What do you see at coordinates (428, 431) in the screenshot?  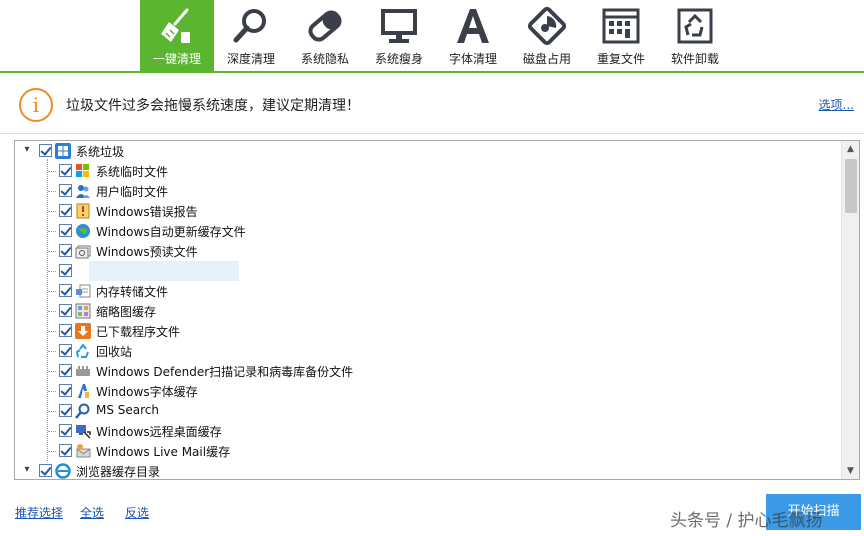 I see `tree-item: Windows远程桌面缓存` at bounding box center [428, 431].